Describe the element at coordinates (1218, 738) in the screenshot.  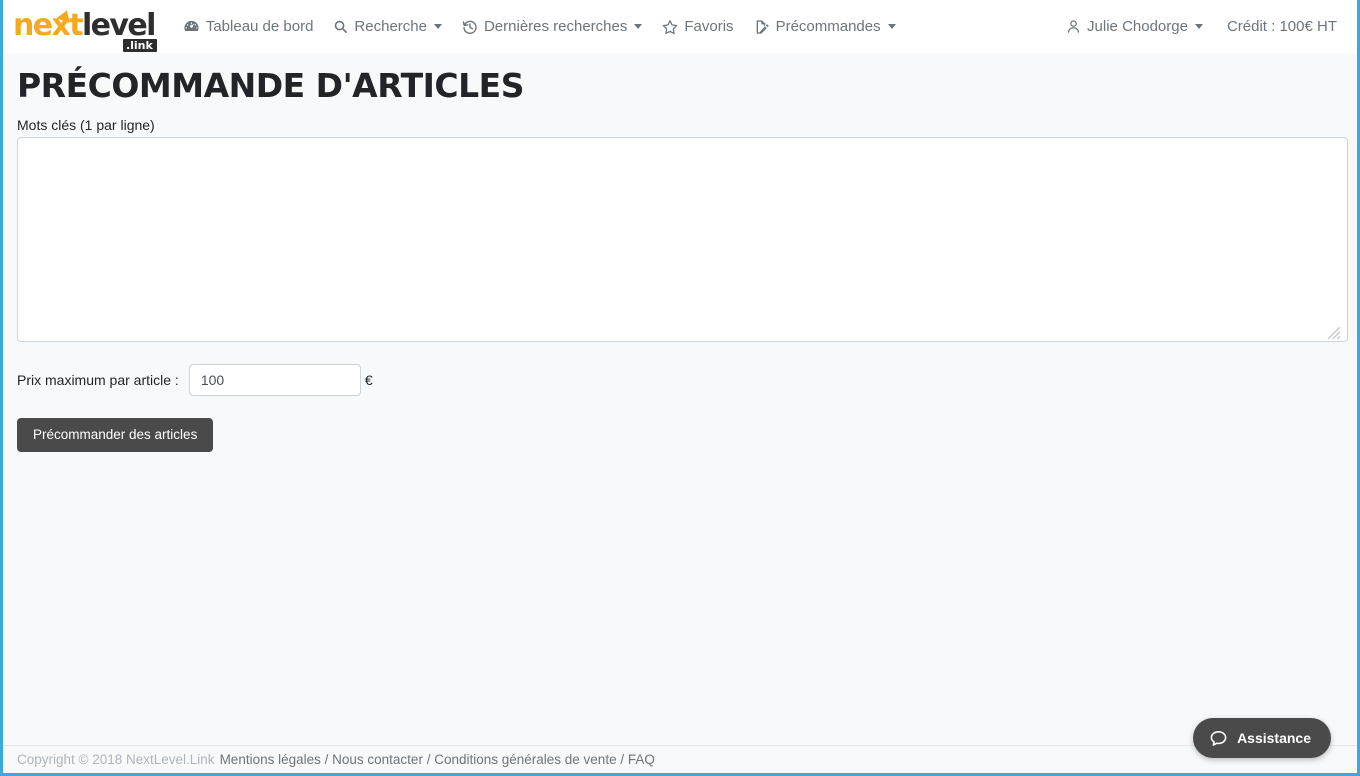
I see `chat-bubble-icon` at that location.